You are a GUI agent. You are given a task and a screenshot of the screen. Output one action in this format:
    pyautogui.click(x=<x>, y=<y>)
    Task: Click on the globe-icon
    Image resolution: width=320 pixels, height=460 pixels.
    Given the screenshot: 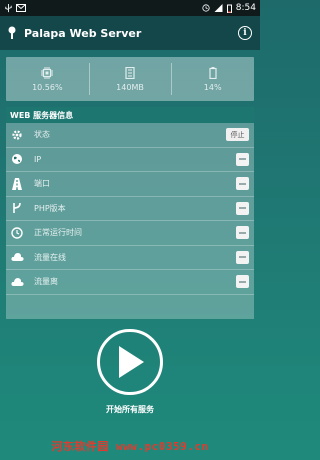 What is the action you would take?
    pyautogui.click(x=17, y=159)
    